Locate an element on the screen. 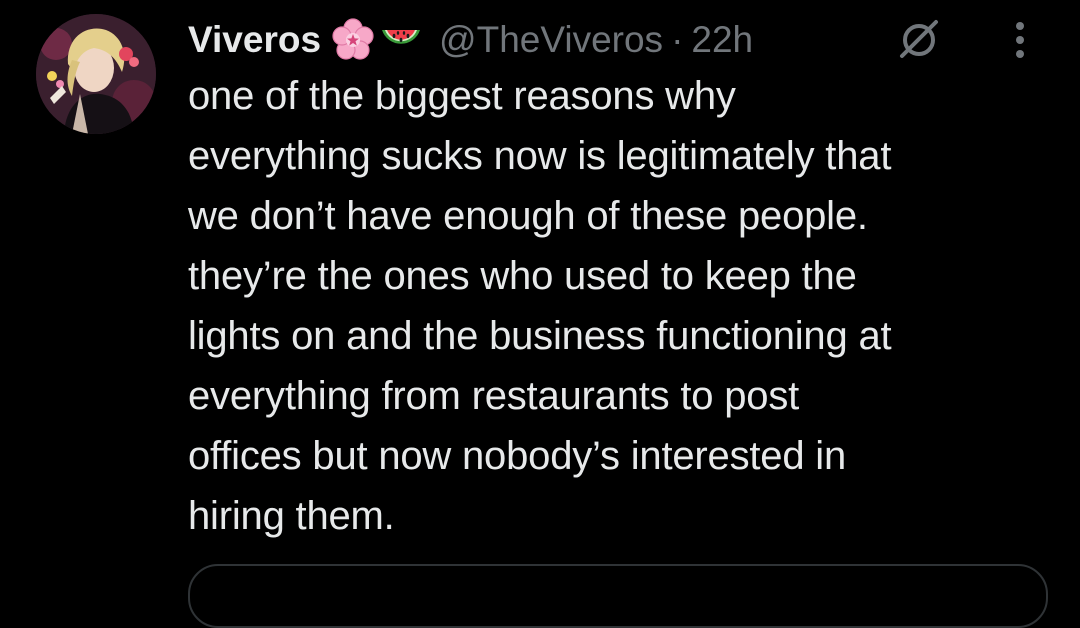  handle: @TheViveros is located at coordinates (551, 40).